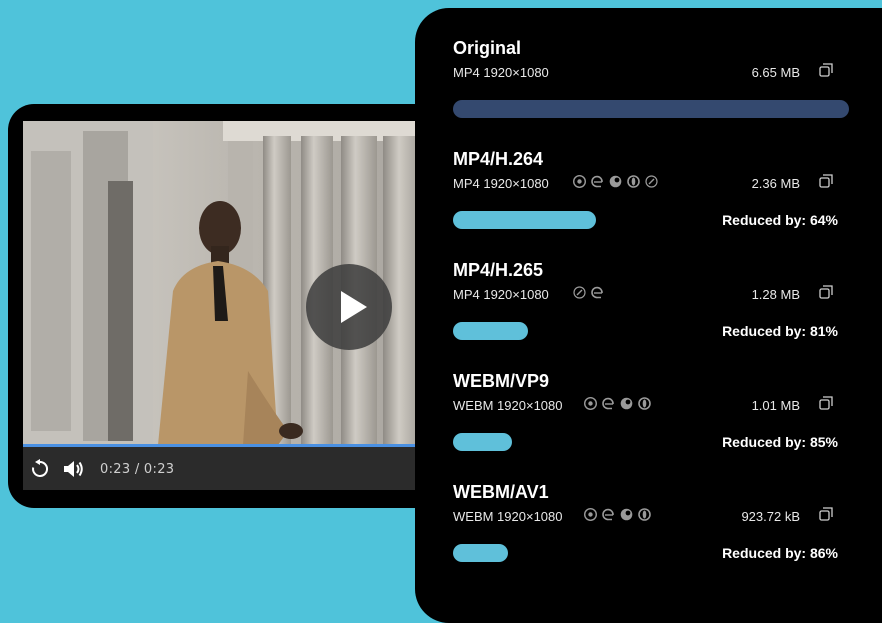  Describe the element at coordinates (354, 307) in the screenshot. I see `play-icon` at that location.